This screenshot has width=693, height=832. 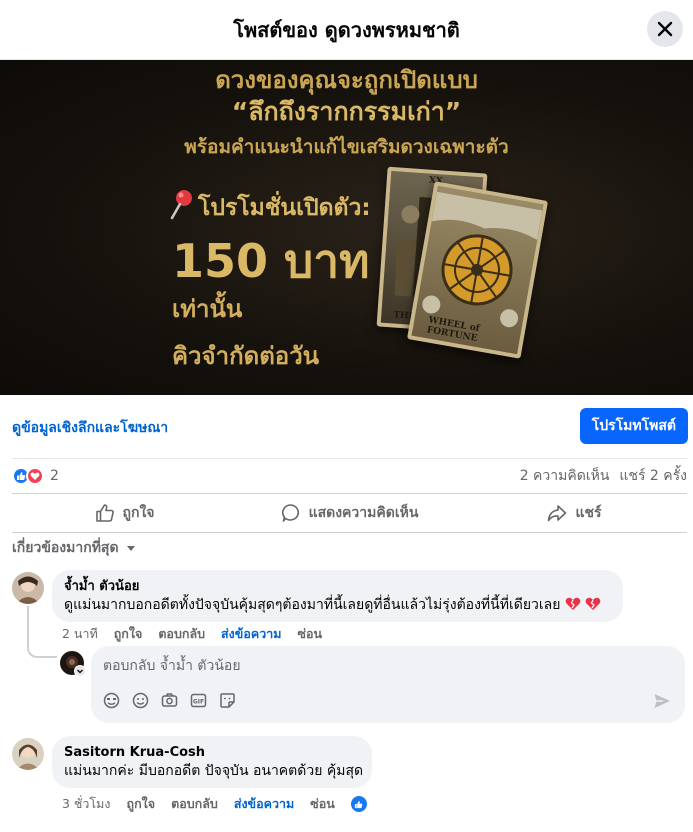 I want to click on send-icon, so click(x=662, y=701).